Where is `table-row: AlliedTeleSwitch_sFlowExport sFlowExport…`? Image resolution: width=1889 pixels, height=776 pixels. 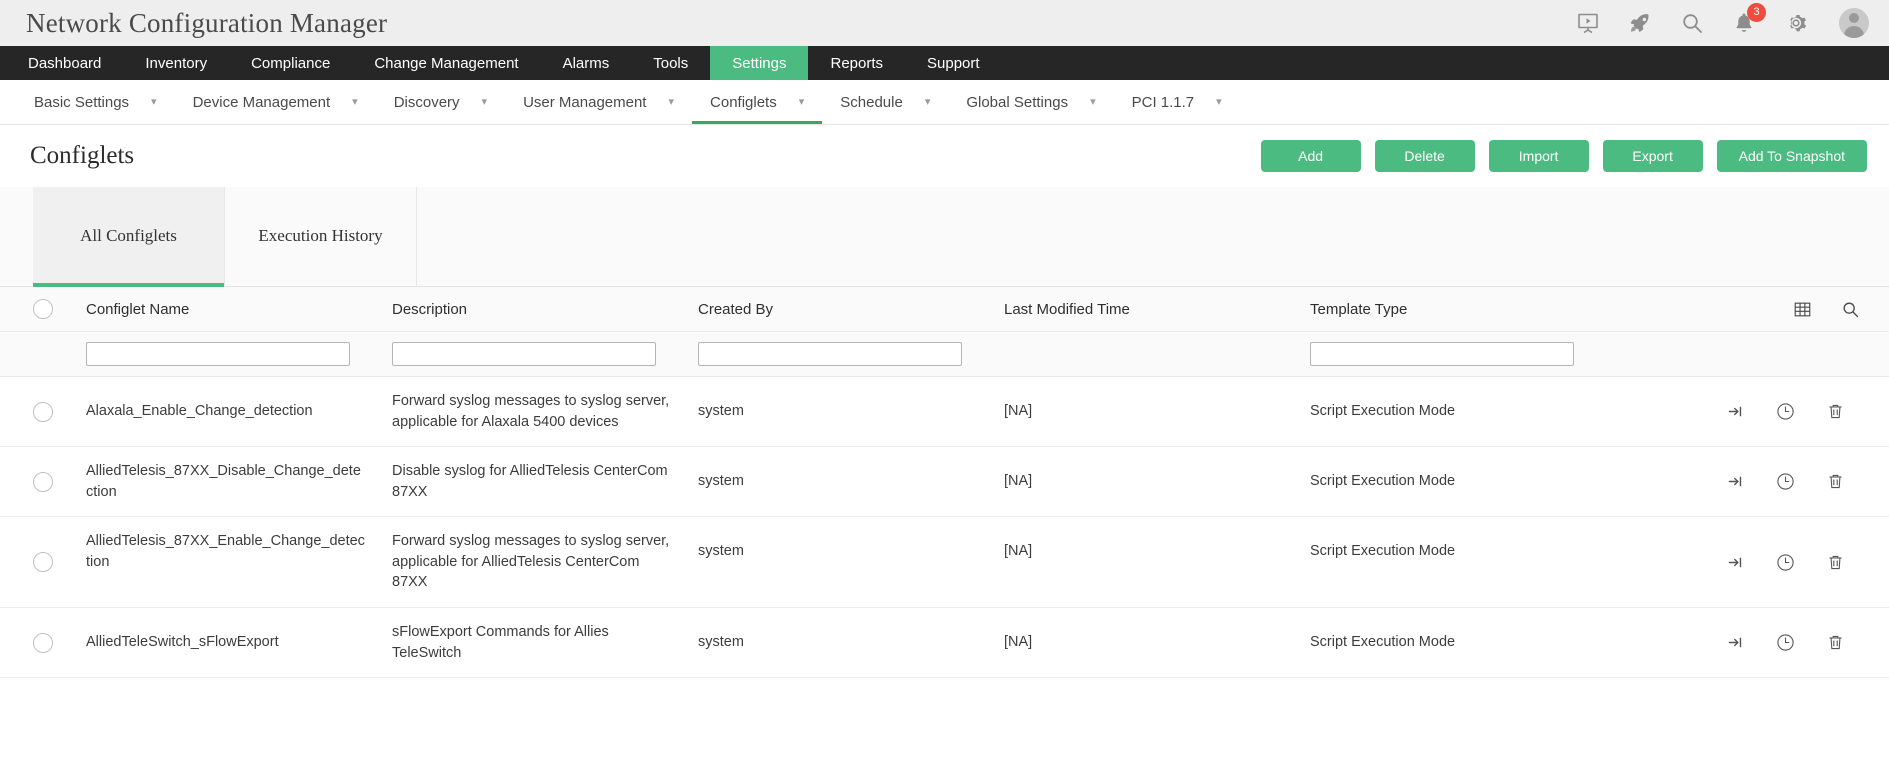 table-row: AlliedTeleSwitch_sFlowExport sFlowExport… is located at coordinates (944, 643).